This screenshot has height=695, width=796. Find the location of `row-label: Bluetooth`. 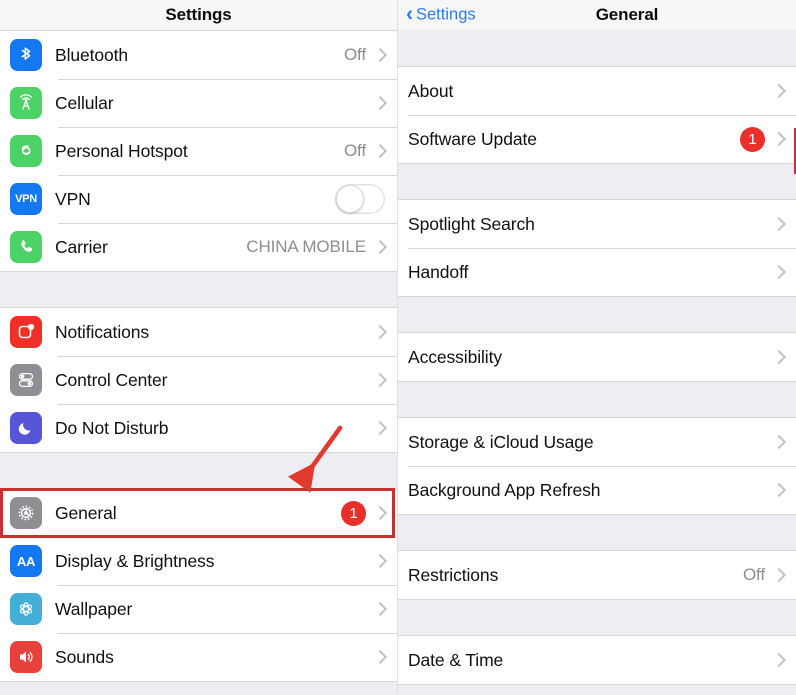

row-label: Bluetooth is located at coordinates (92, 54).